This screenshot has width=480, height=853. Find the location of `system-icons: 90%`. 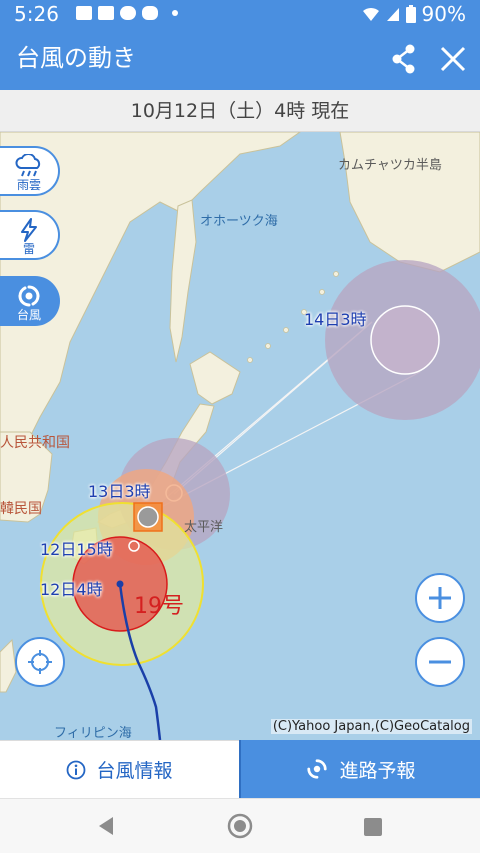

system-icons: 90% is located at coordinates (414, 14).